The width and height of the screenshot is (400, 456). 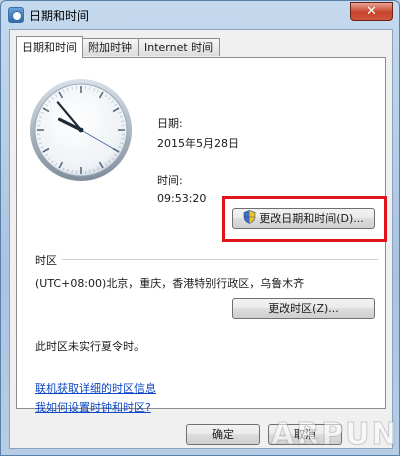 What do you see at coordinates (49, 47) in the screenshot?
I see `tab-date-time: 日期和时间` at bounding box center [49, 47].